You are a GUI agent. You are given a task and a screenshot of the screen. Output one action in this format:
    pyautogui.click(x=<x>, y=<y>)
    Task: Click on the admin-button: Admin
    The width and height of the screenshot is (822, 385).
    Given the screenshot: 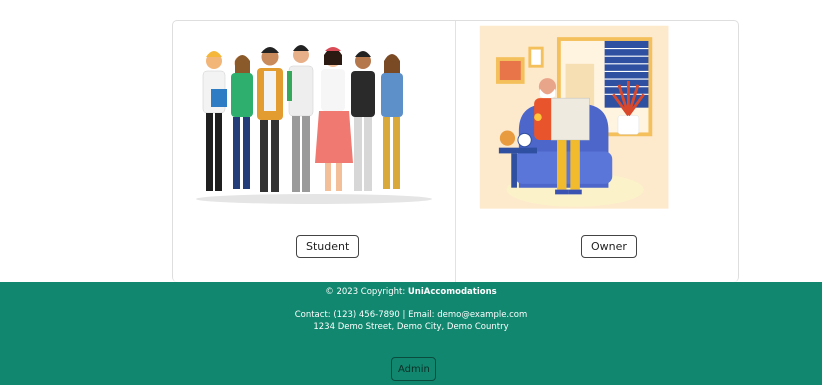 What is the action you would take?
    pyautogui.click(x=413, y=369)
    